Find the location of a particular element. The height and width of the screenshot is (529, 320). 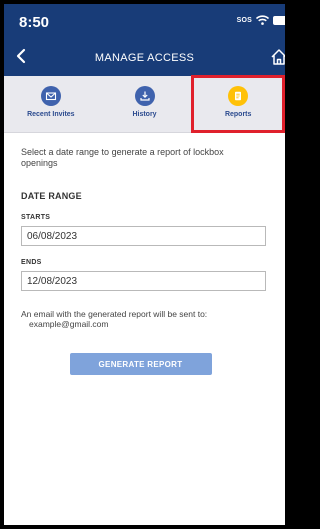

tab-bar: Recent Invites History Reports is located at coordinates (144, 104).